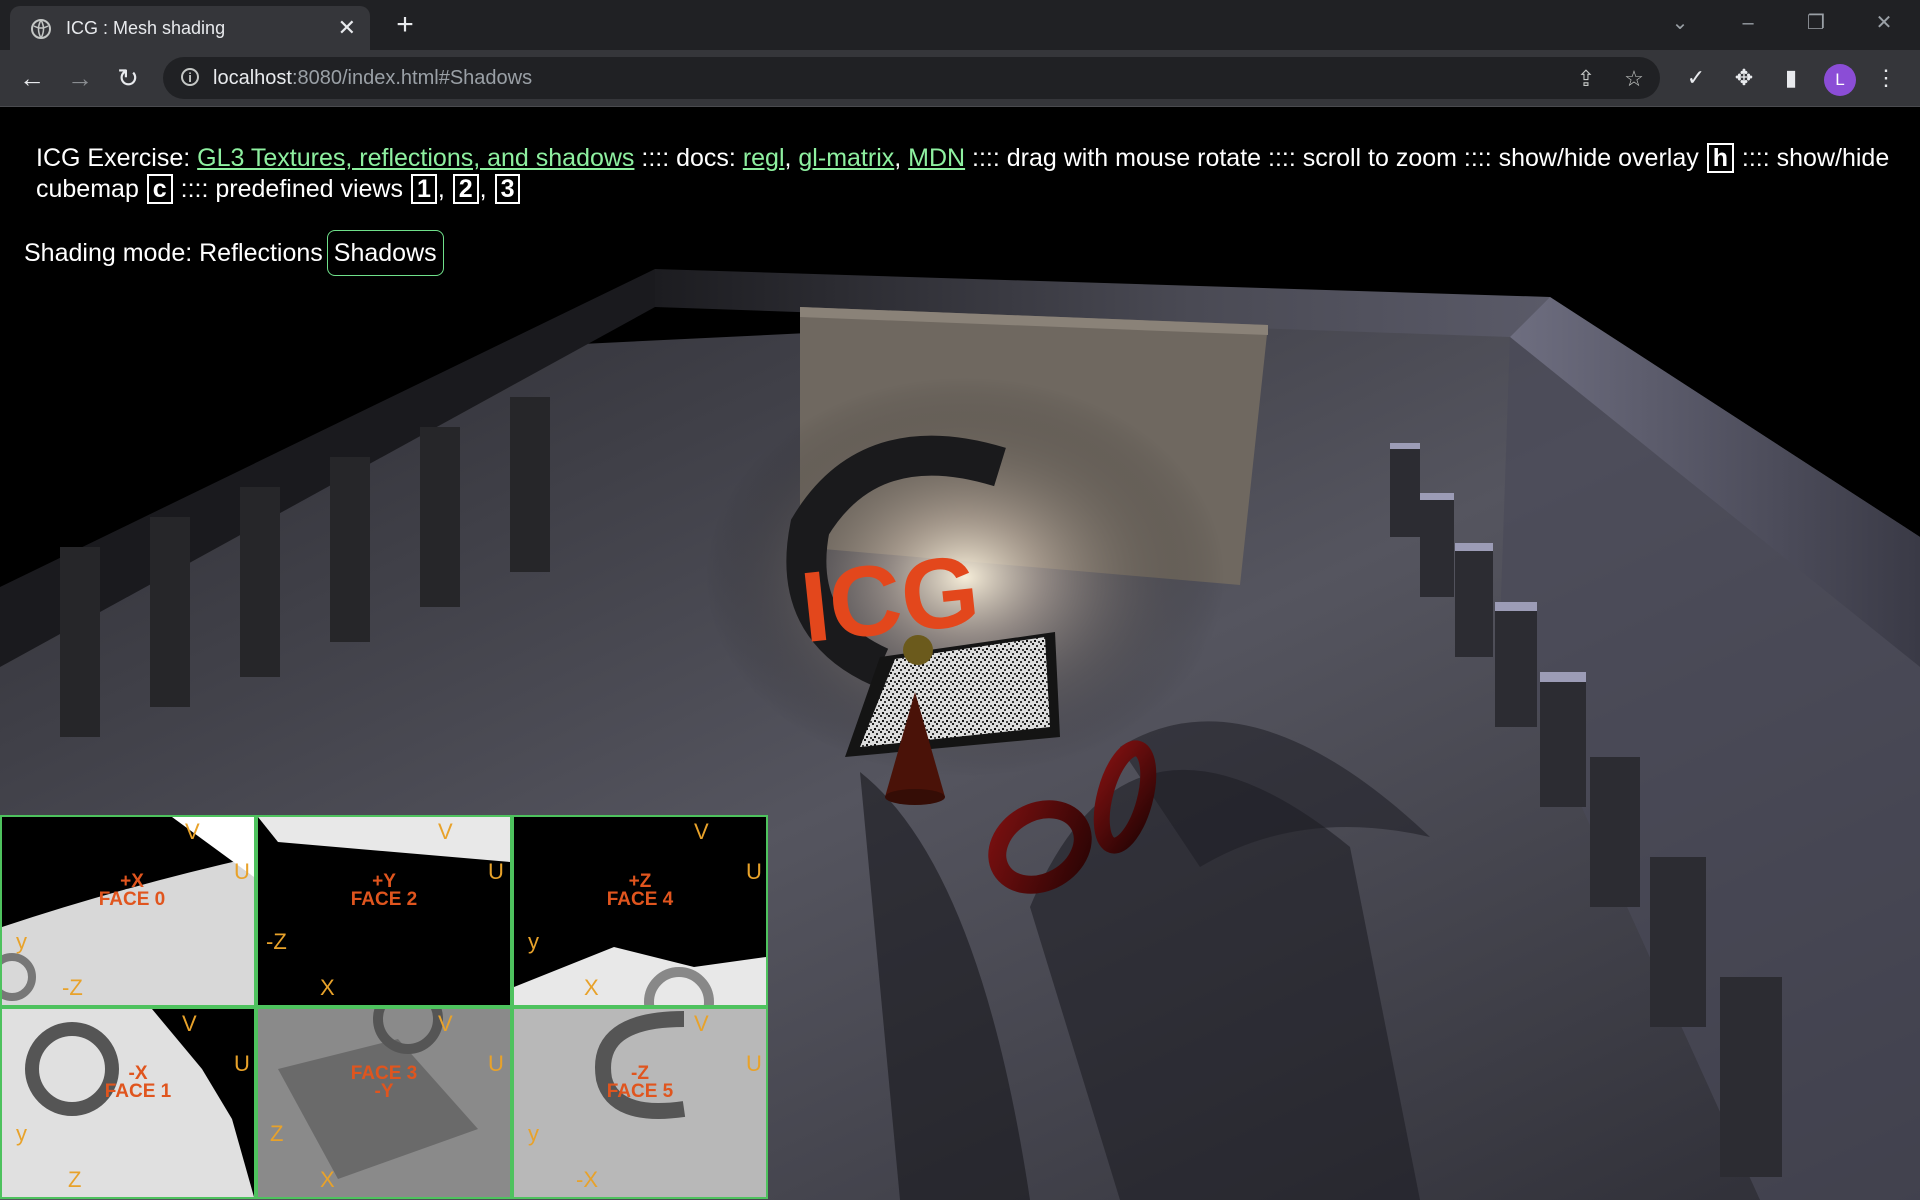  What do you see at coordinates (640, 890) in the screenshot?
I see `face-label: +Z FACE 4` at bounding box center [640, 890].